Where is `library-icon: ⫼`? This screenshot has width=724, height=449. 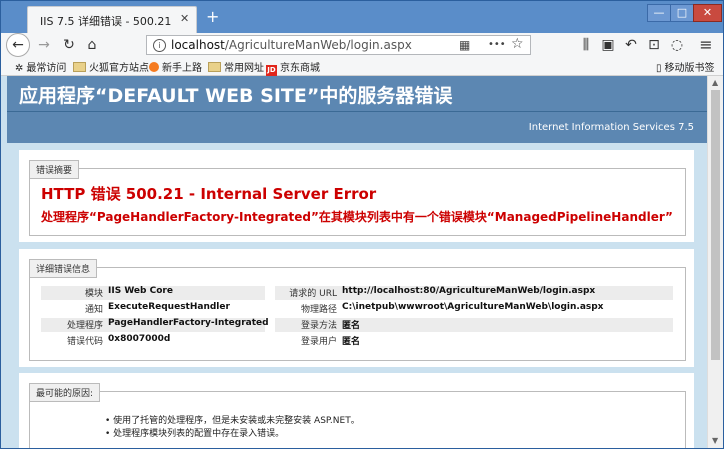 library-icon: ⫼ is located at coordinates (586, 45).